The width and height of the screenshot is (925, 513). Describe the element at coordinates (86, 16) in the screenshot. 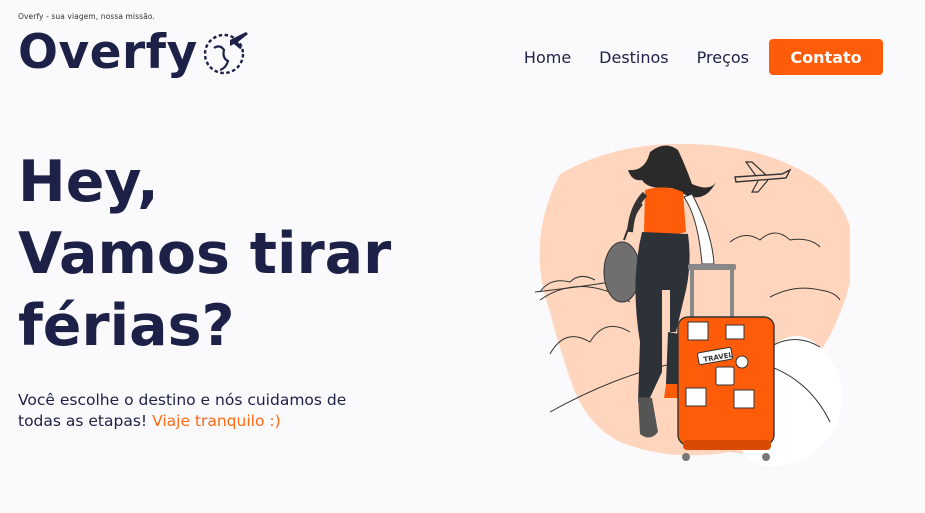

I see `site-tagline: Overfy - sua viagem, nossa missão.` at that location.